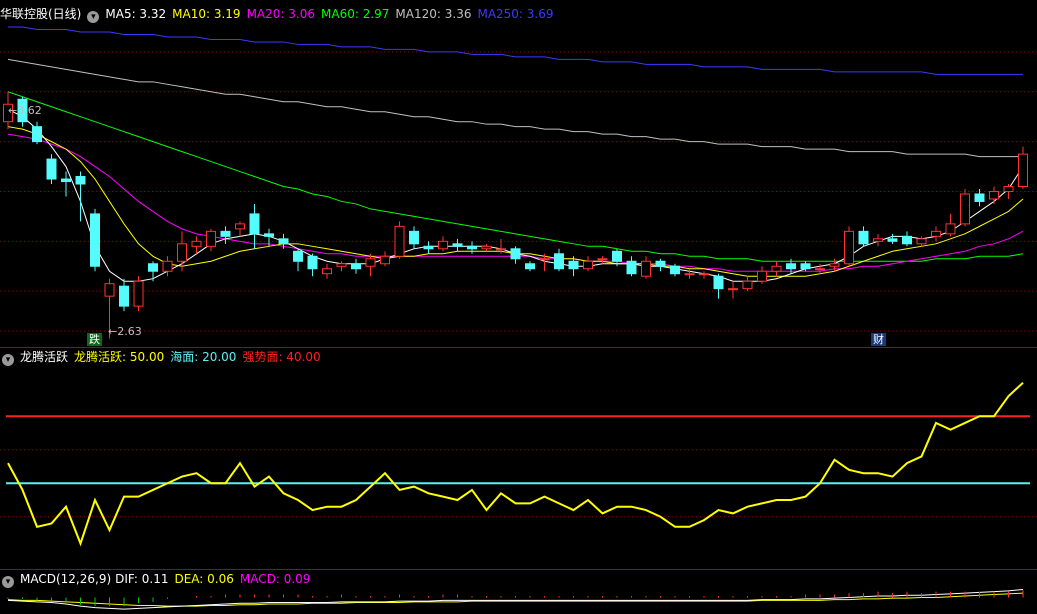  Describe the element at coordinates (94, 339) in the screenshot. I see `event-tag-left: 跌` at that location.